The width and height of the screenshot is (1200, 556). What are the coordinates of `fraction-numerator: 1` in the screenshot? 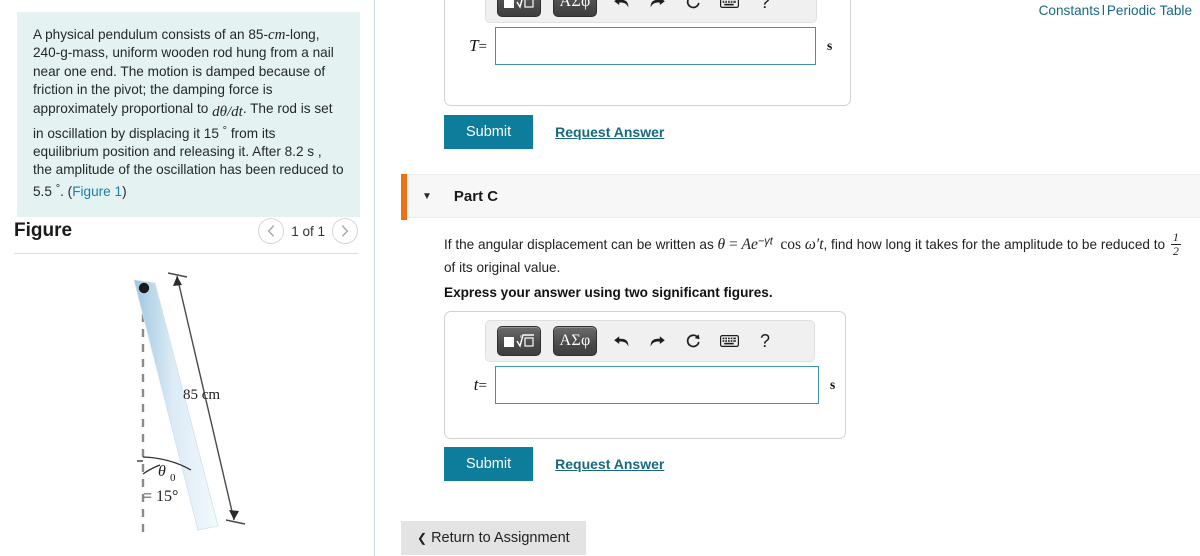 It's located at (1175, 237).